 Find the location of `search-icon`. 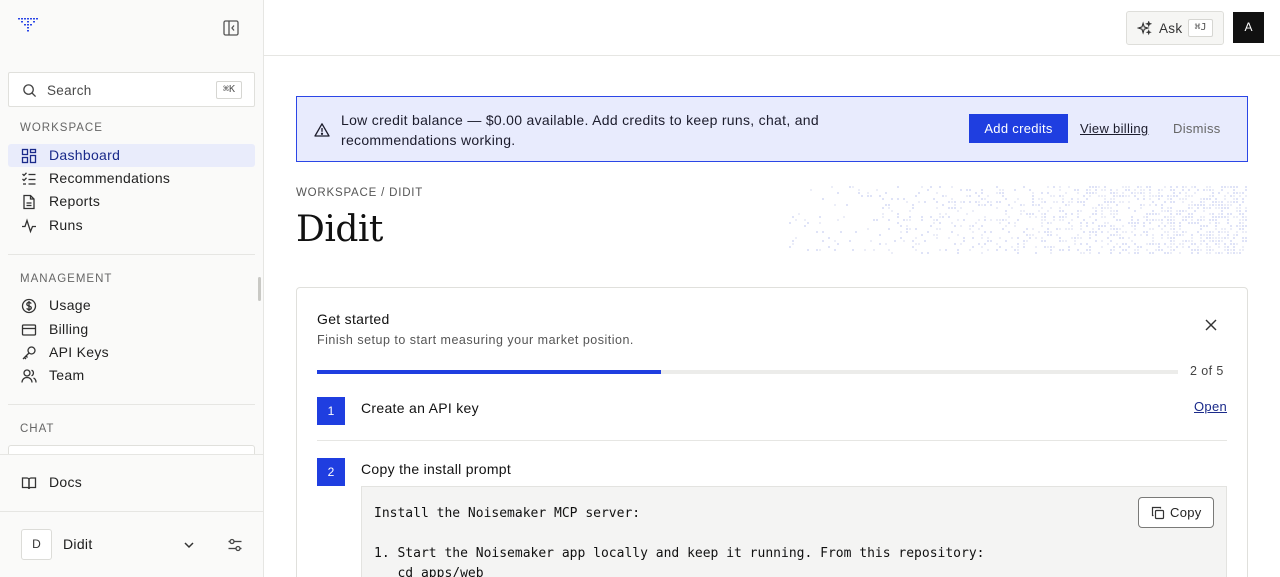

search-icon is located at coordinates (30, 91).